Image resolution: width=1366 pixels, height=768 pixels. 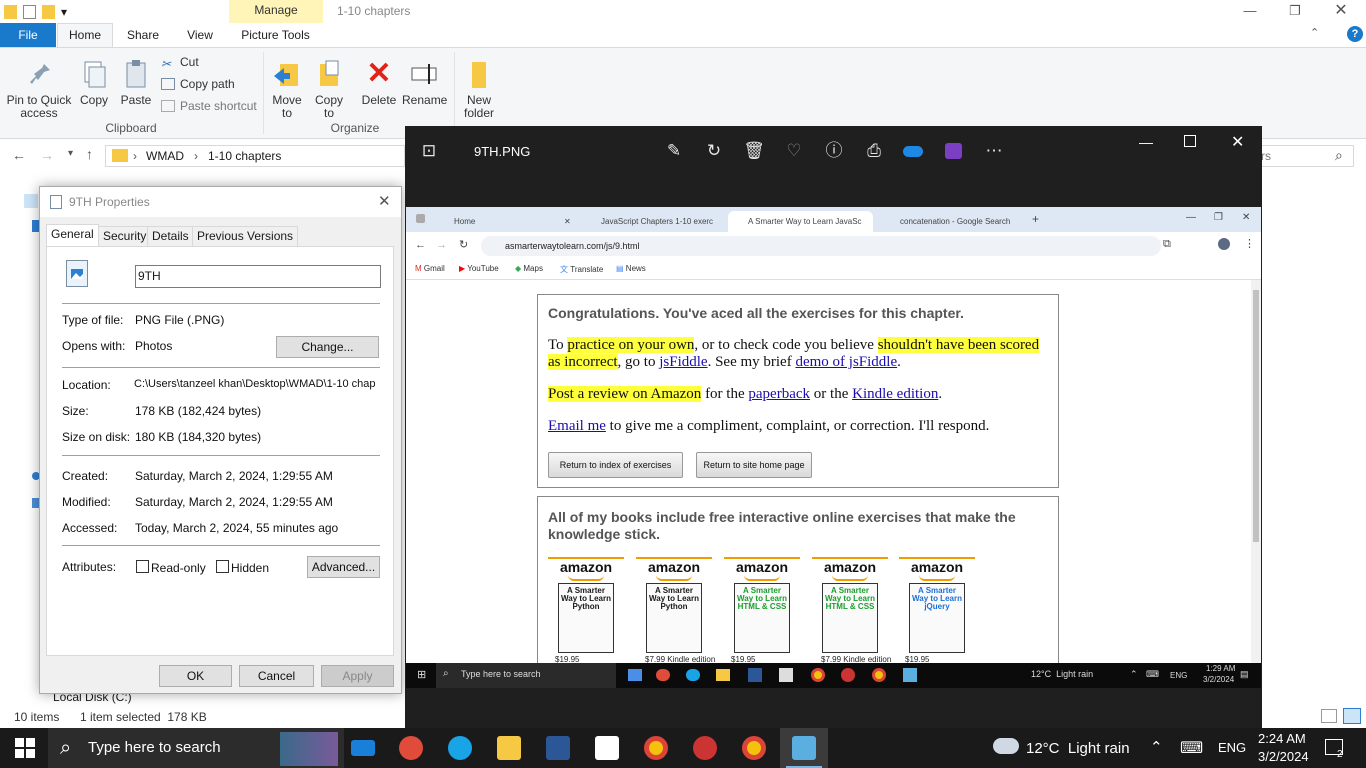 What do you see at coordinates (48, 11) in the screenshot?
I see `new-folder-icon` at bounding box center [48, 11].